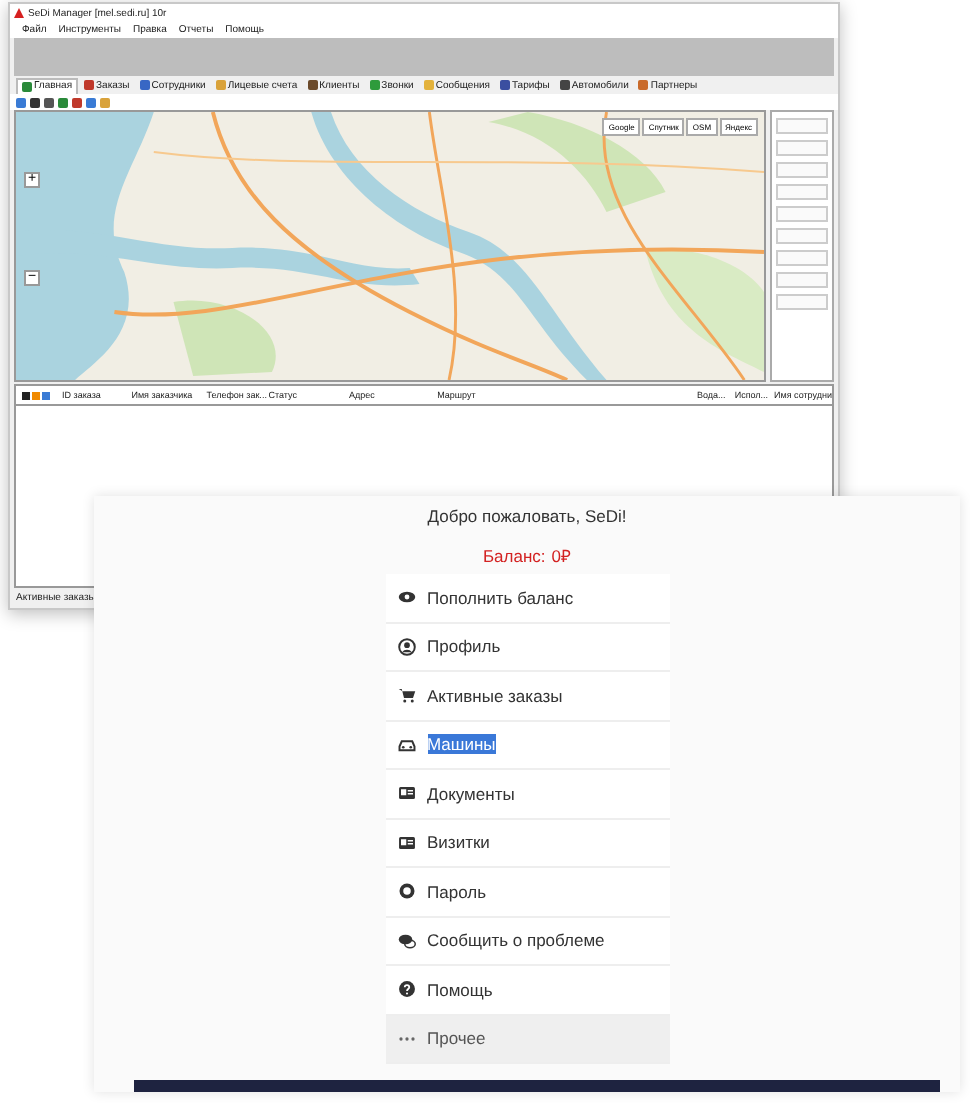  What do you see at coordinates (527, 516) in the screenshot?
I see `welcome-text: Добро пожаловать, SeDi!` at bounding box center [527, 516].